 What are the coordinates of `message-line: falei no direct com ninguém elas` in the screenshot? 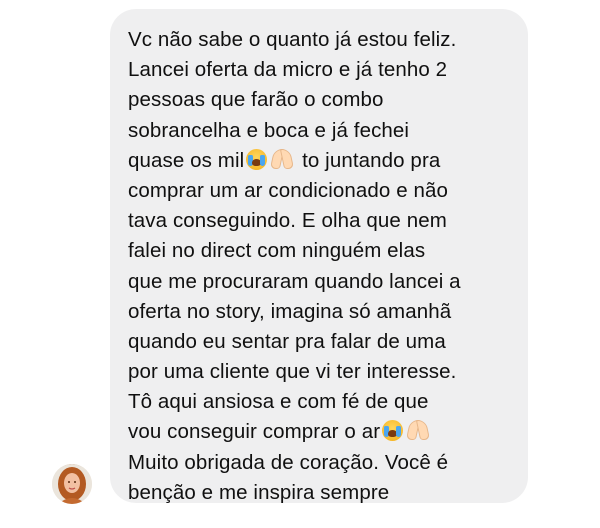 It's located at (277, 251).